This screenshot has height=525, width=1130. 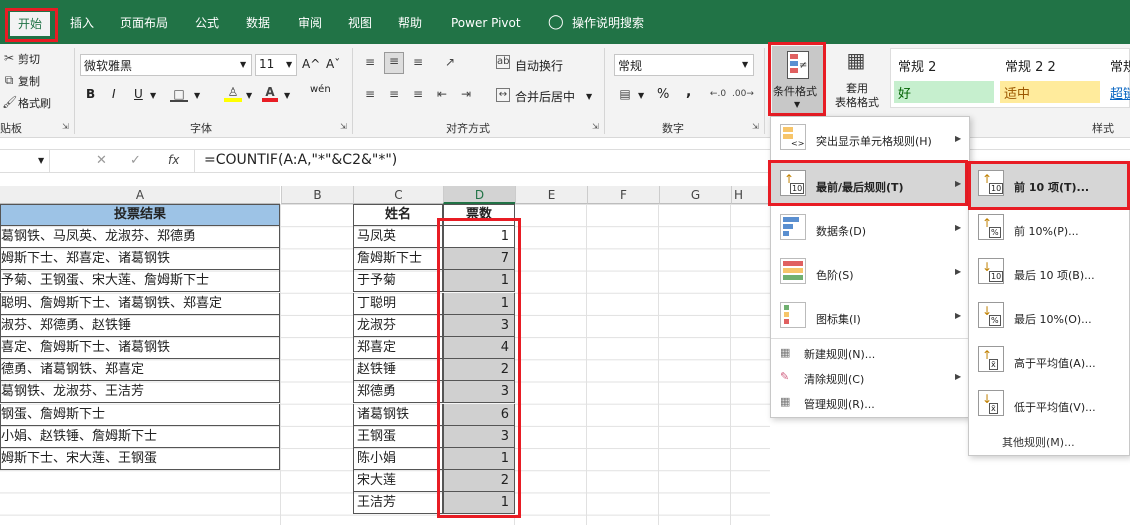 What do you see at coordinates (114, 94) in the screenshot?
I see `italic-button: I` at bounding box center [114, 94].